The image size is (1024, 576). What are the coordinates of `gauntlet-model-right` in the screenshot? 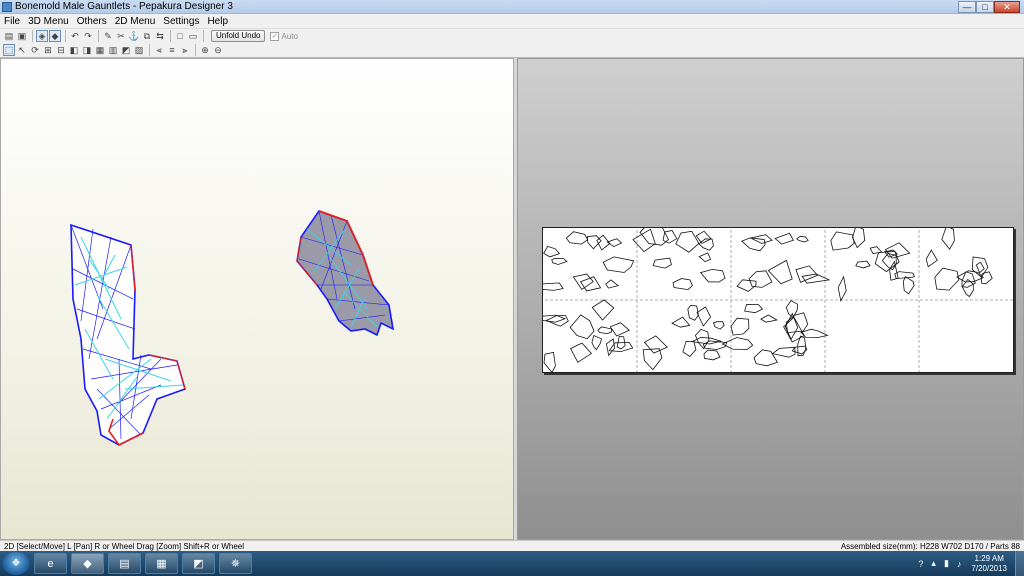 It's located at (345, 273).